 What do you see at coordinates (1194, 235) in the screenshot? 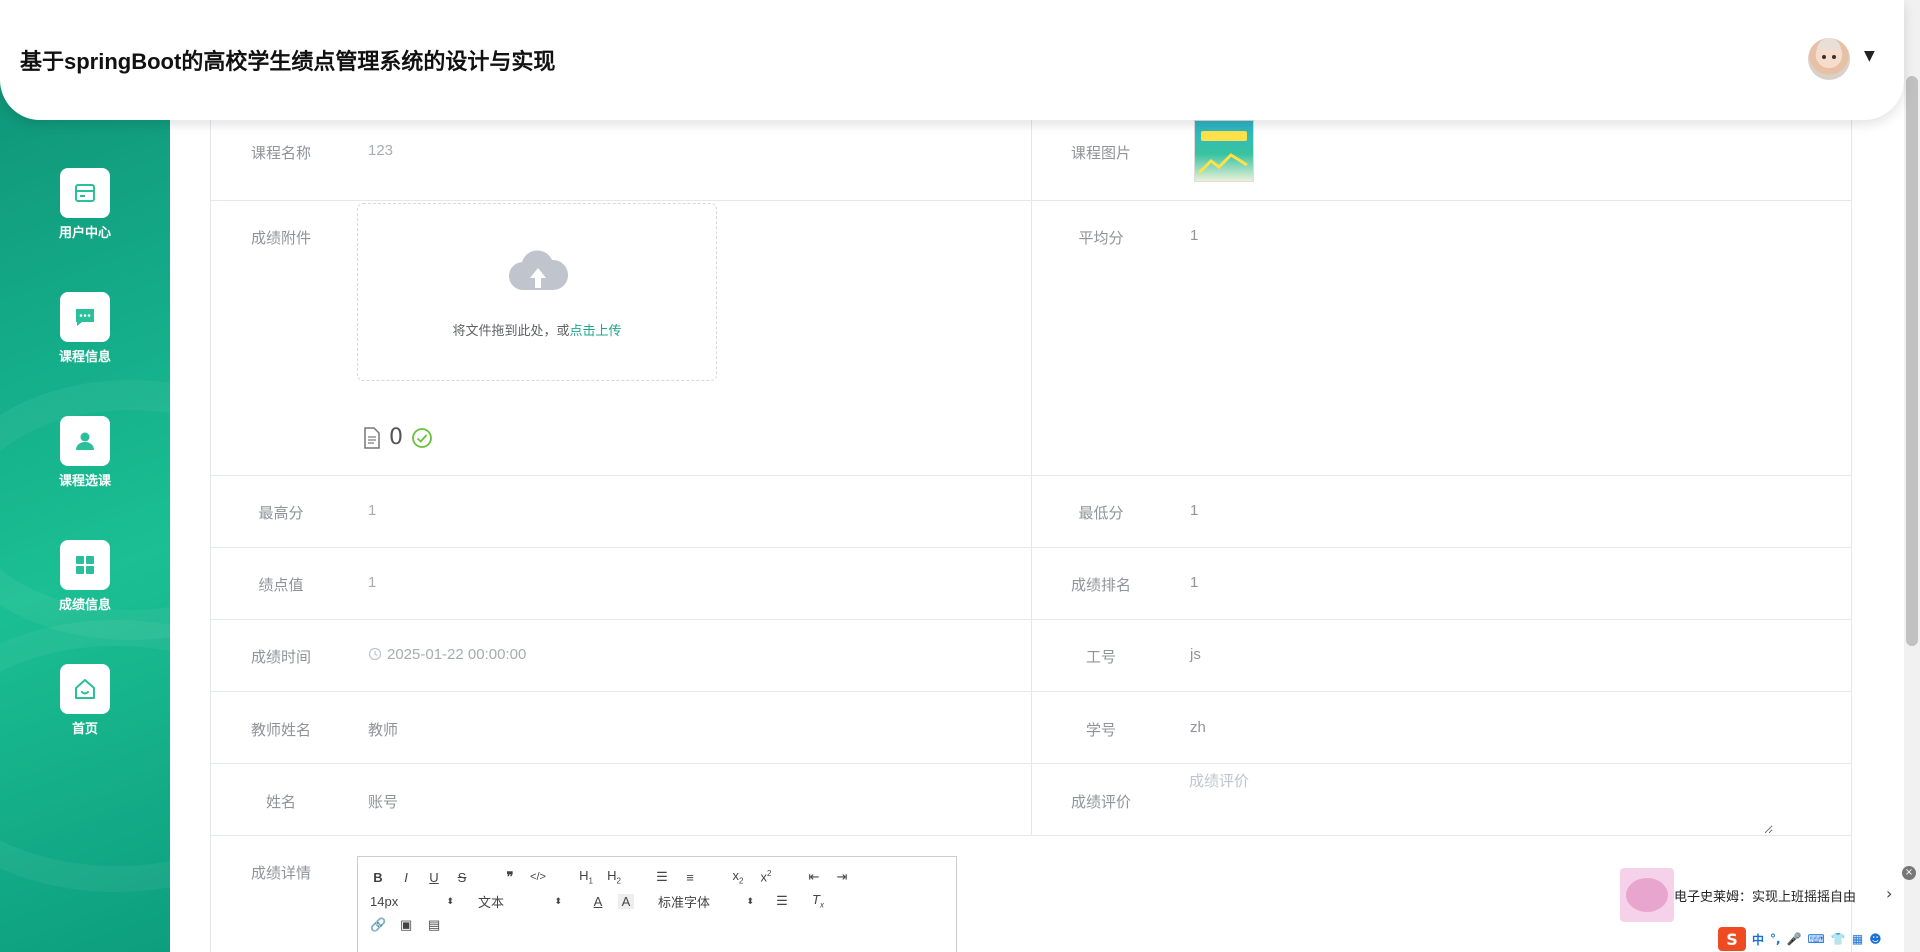
I see `average-value: 1` at bounding box center [1194, 235].